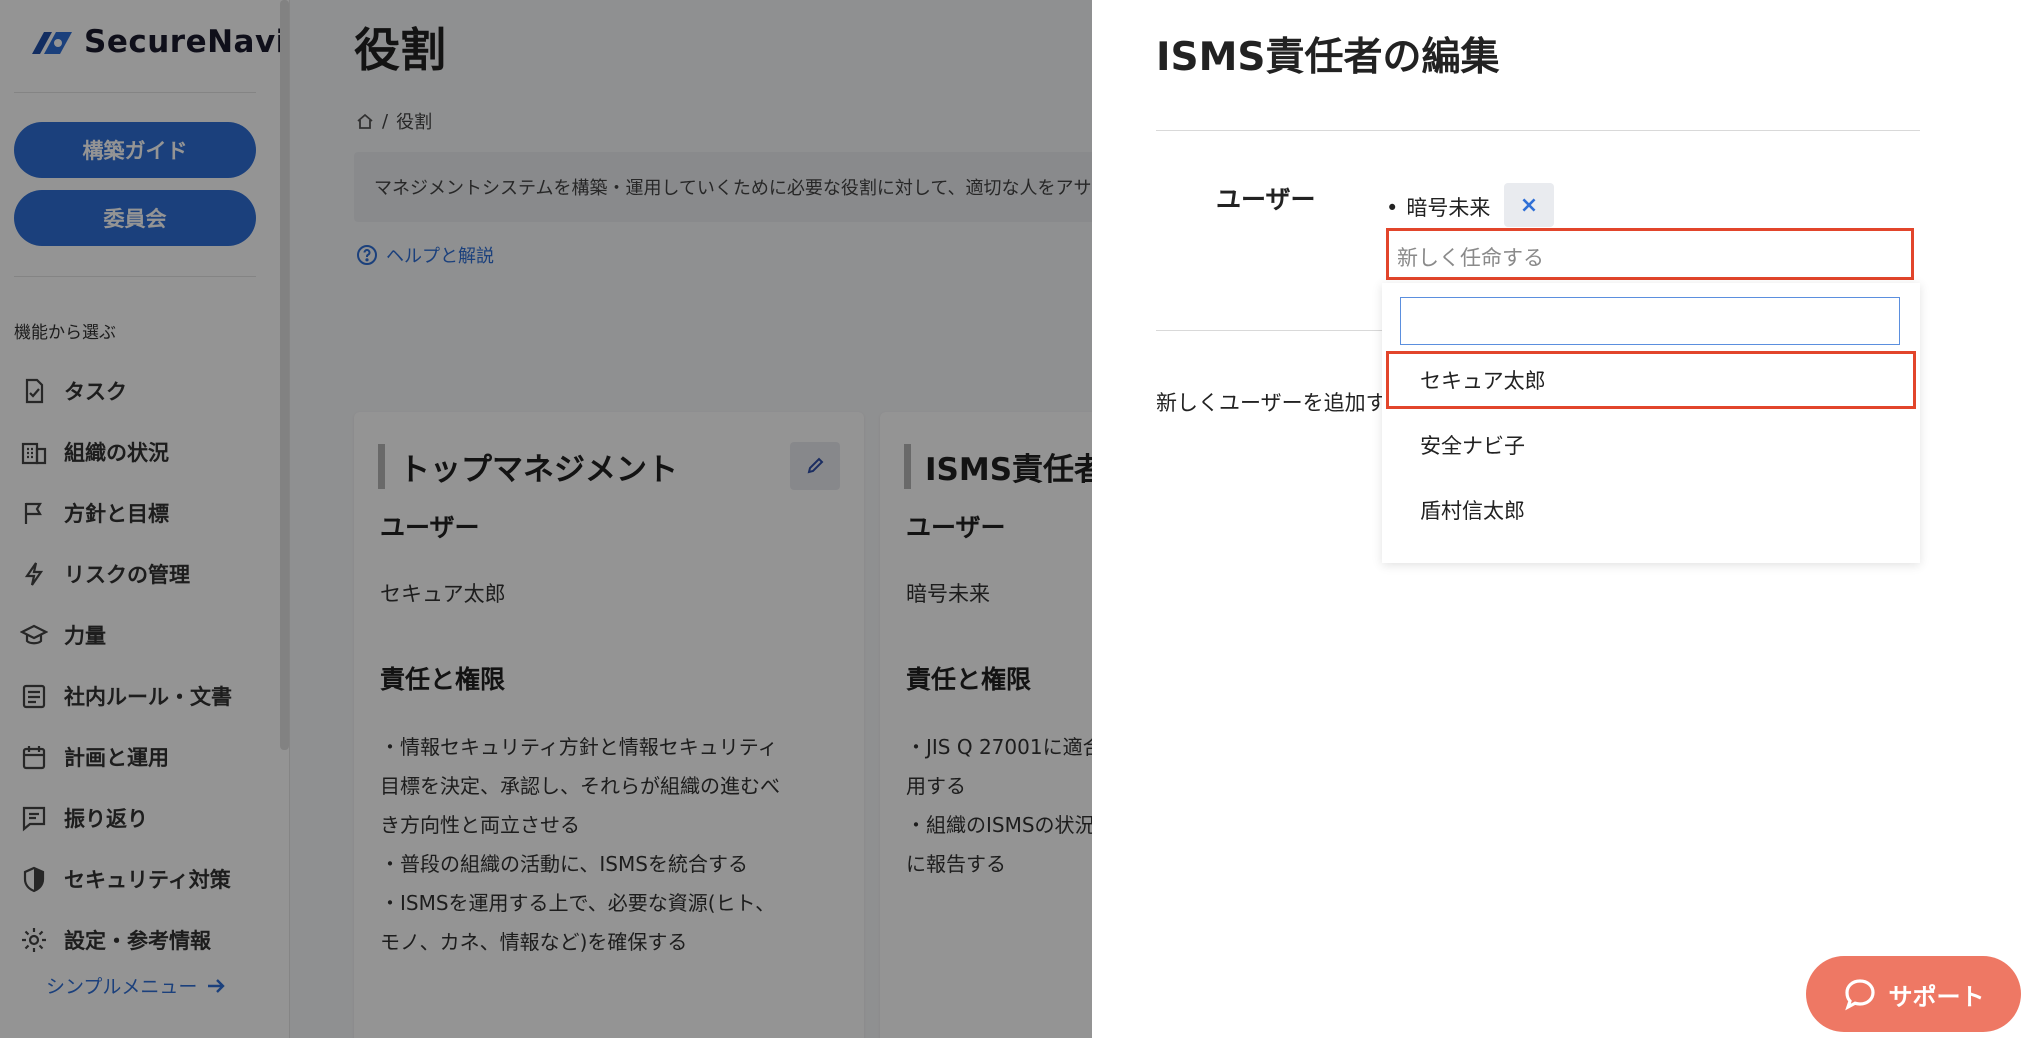  Describe the element at coordinates (1651, 380) in the screenshot. I see `dropdown-option: セキュア太郎` at that location.